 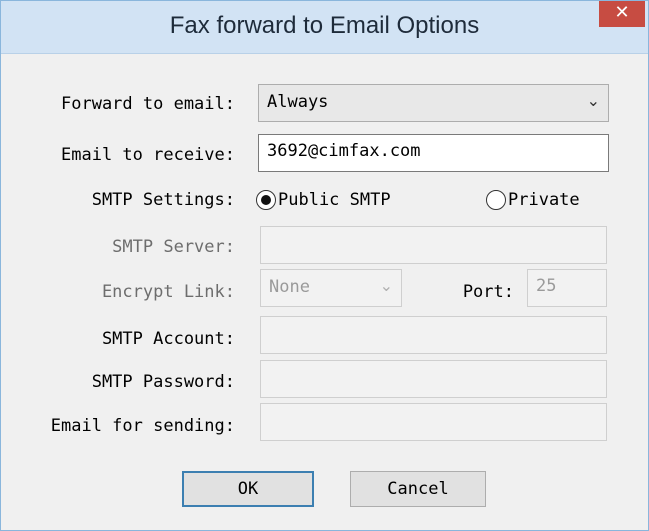 What do you see at coordinates (544, 200) in the screenshot?
I see `private-smtp-label: Private` at bounding box center [544, 200].